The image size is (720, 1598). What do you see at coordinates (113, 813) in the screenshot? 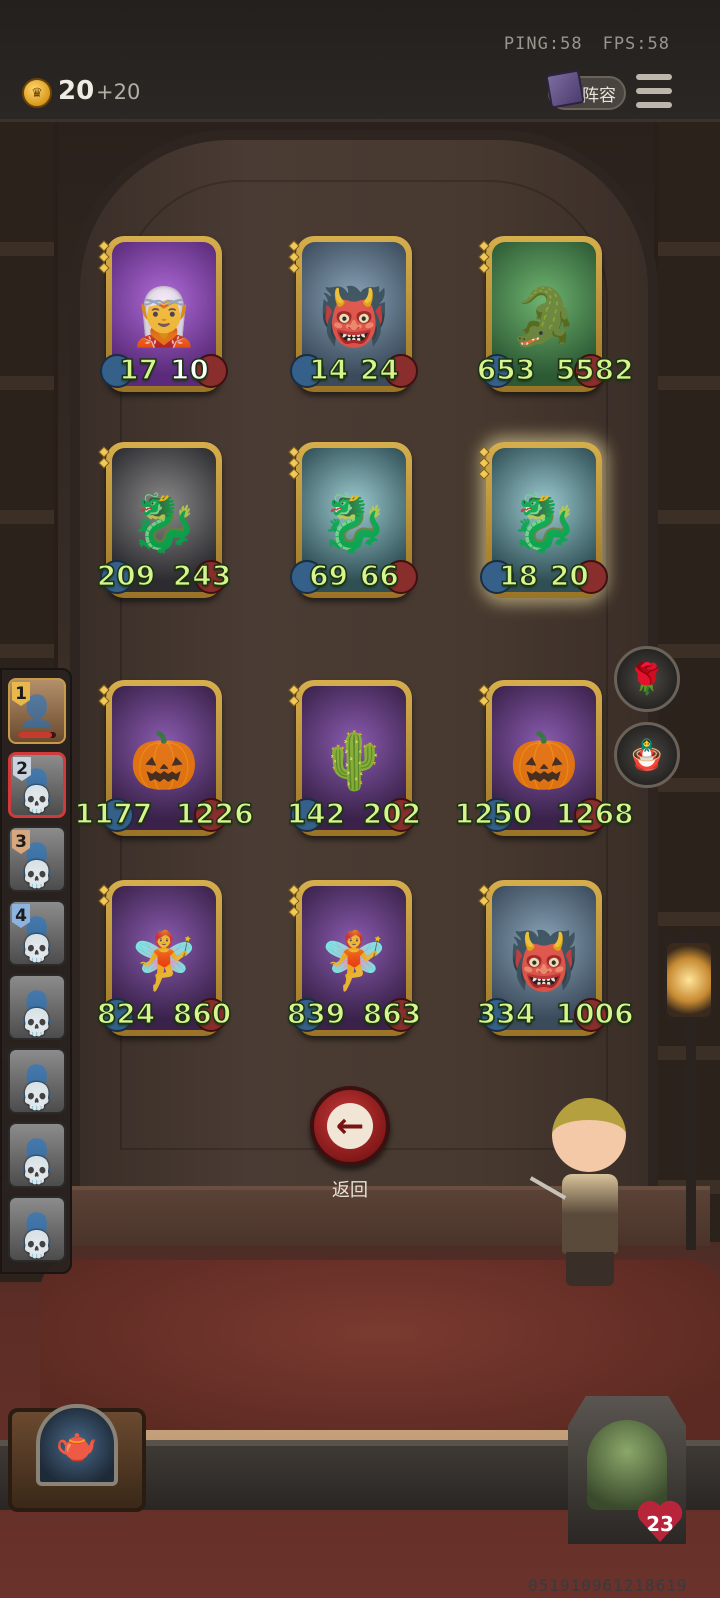
I see `unit-attack: 1177` at bounding box center [113, 813].